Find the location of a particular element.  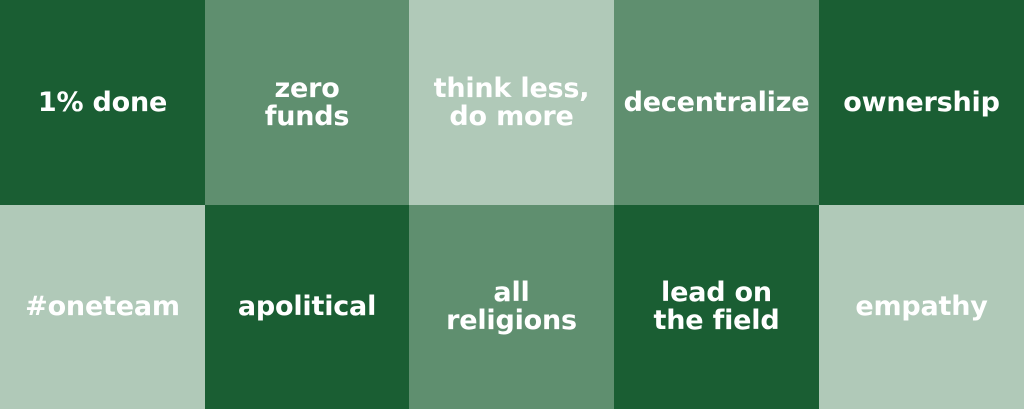

tile-label: decentralize is located at coordinates (716, 102).